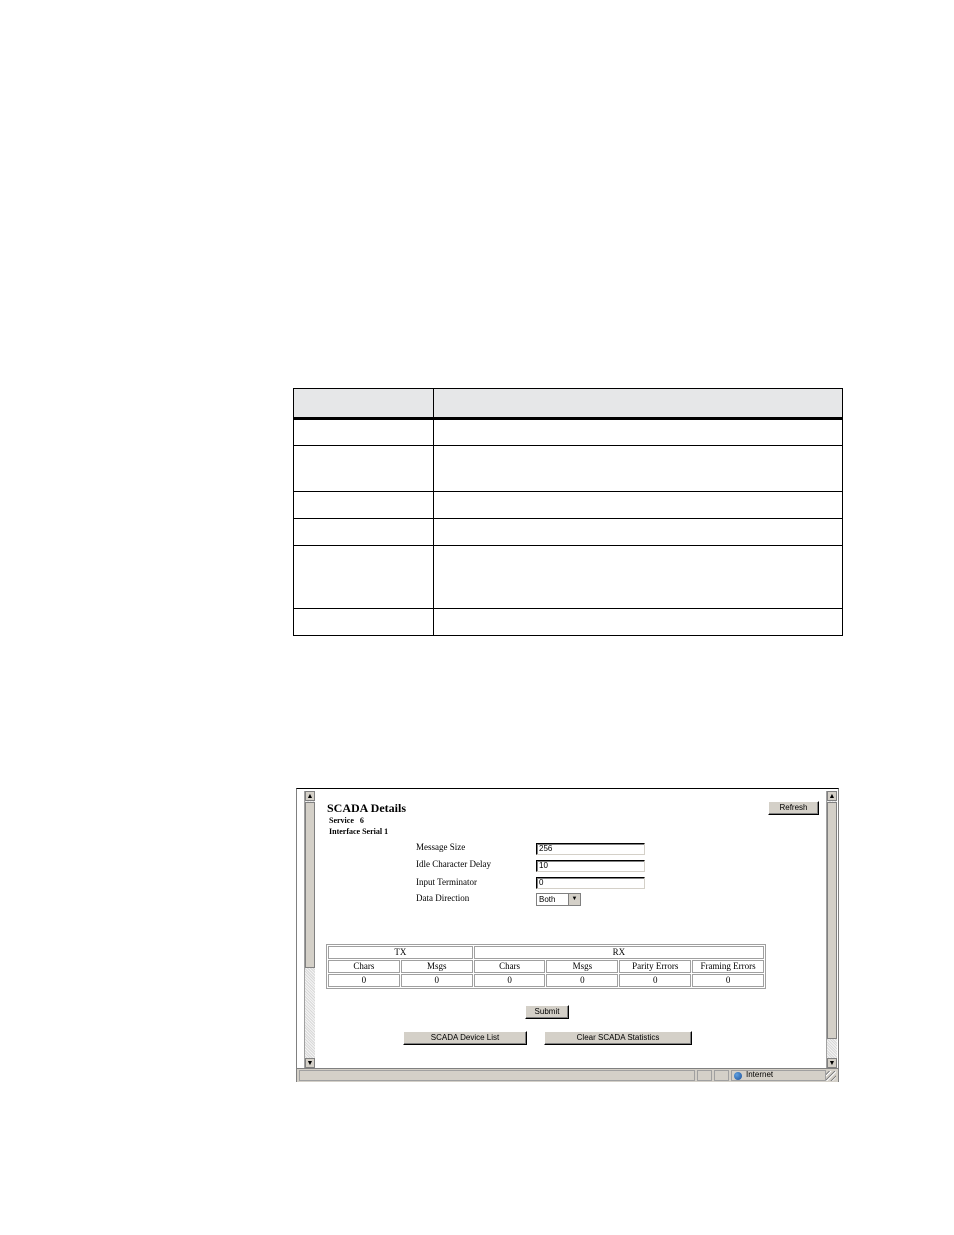  Describe the element at coordinates (590, 849) in the screenshot. I see `message-size-input: 256` at that location.